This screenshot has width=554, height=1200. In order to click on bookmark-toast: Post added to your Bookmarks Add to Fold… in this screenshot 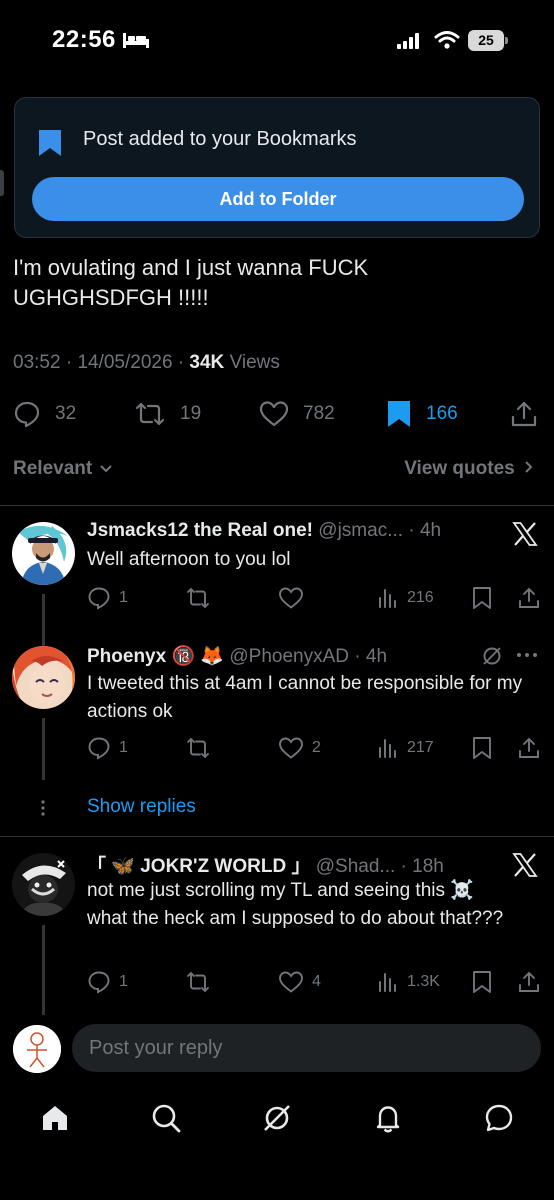, I will do `click(277, 167)`.